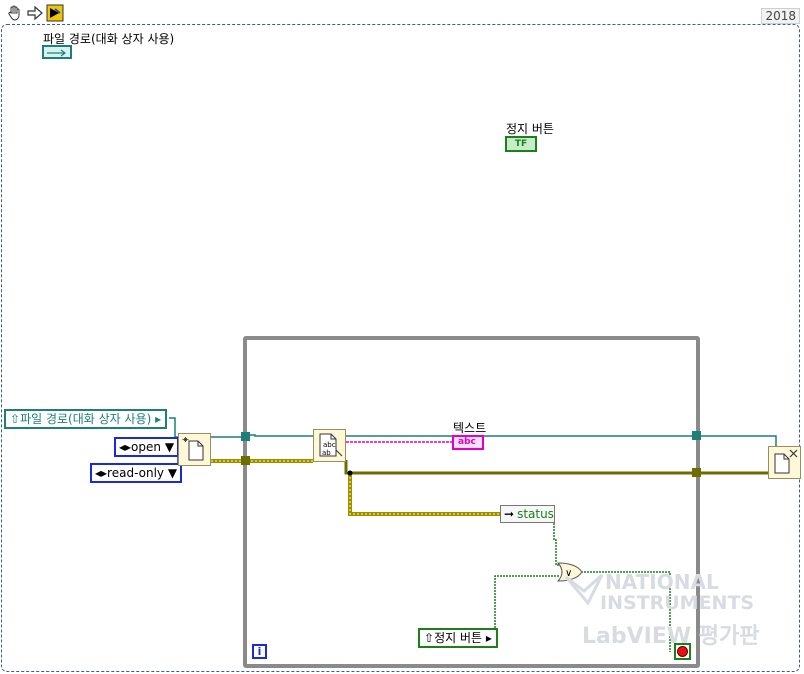  I want to click on svg-text: abc, so click(329, 445).